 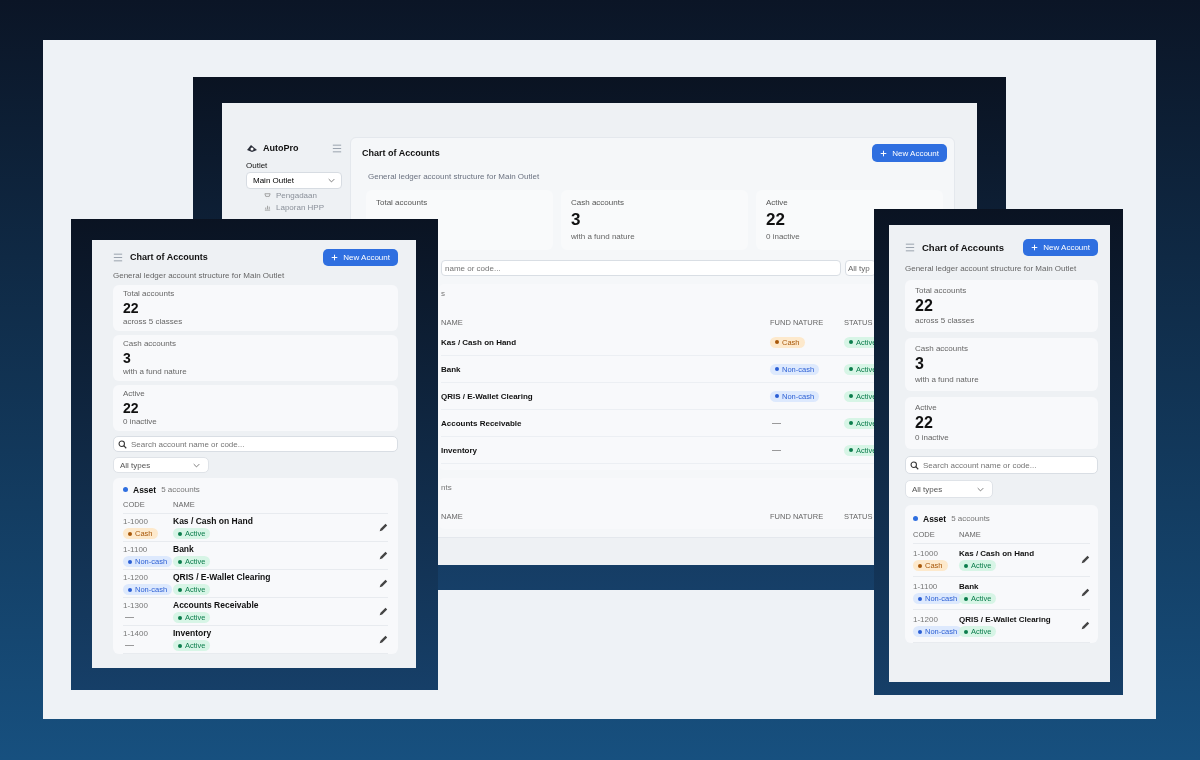 I want to click on outlet-label: Outlet, so click(x=257, y=165).